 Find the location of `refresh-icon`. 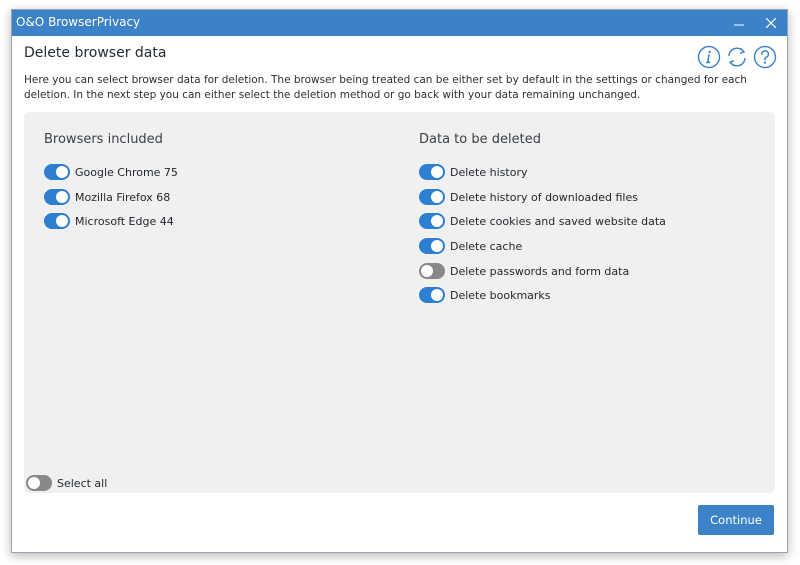

refresh-icon is located at coordinates (737, 57).